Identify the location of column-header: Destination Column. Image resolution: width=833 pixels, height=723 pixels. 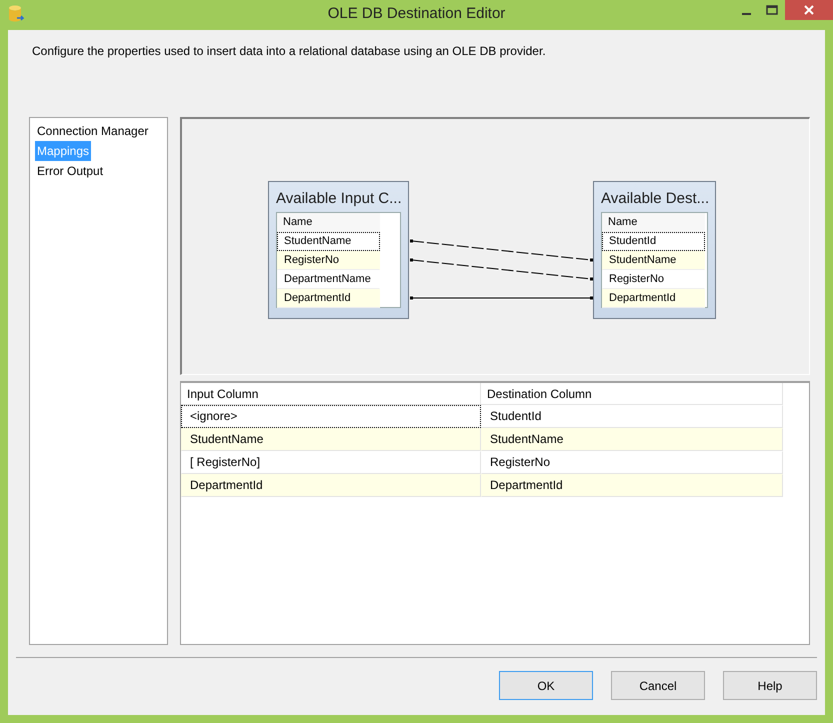
(632, 394).